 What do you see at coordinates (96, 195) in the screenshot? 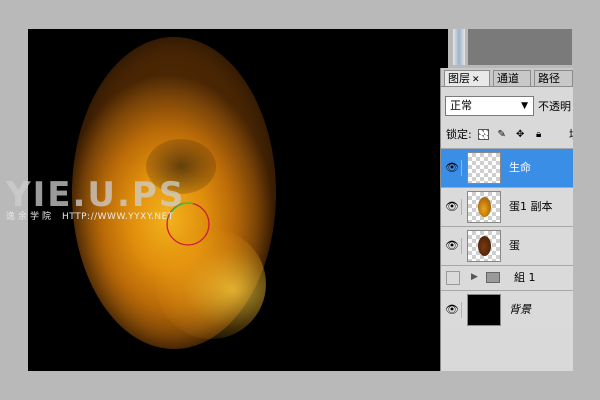
I see `watermark-brand: YIE.U.PS` at bounding box center [96, 195].